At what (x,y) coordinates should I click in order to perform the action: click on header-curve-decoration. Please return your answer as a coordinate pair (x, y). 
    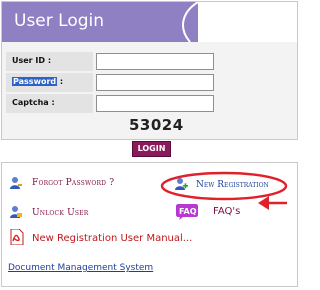
    Looking at the image, I should click on (179, 22).